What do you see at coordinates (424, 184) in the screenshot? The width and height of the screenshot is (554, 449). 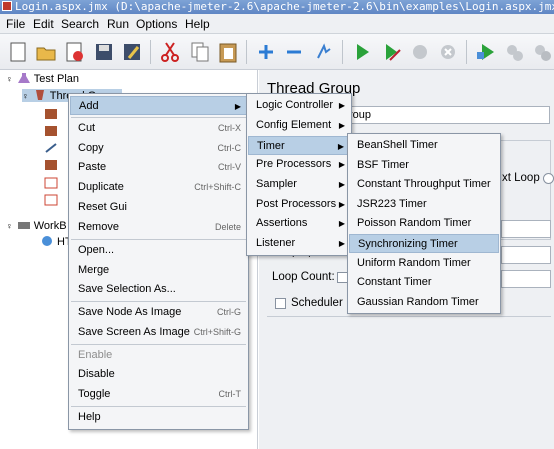 I see `menu-item-constant-throughput-timer: Constant Throughput Timer` at bounding box center [424, 184].